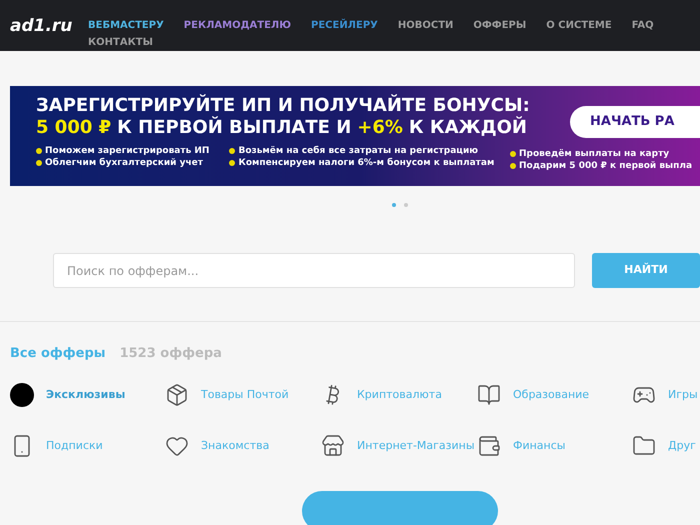  I want to click on category-link: Эксклюзивы, so click(86, 395).